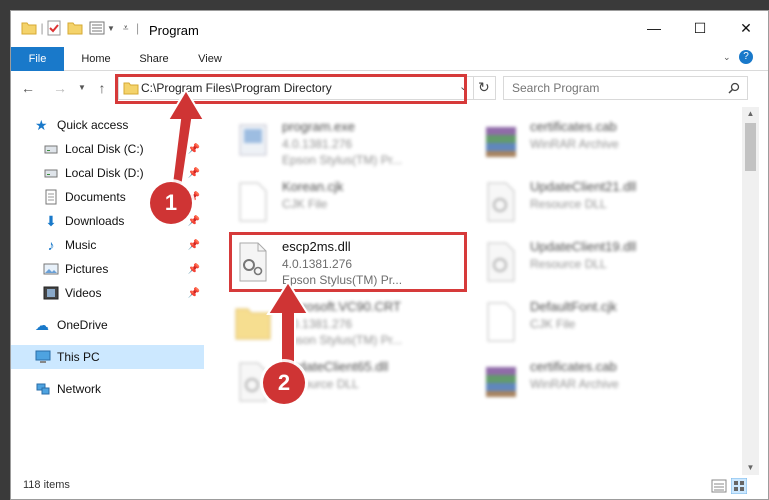 The image size is (769, 500). Describe the element at coordinates (87, 269) in the screenshot. I see `sidebar-item-label: Pictures` at that location.